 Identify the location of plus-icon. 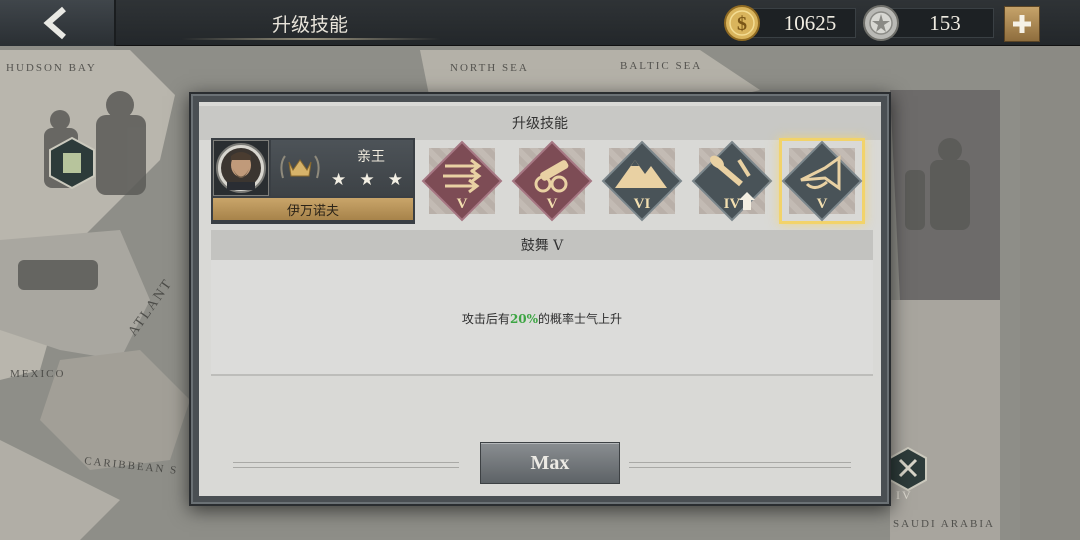
(1022, 24).